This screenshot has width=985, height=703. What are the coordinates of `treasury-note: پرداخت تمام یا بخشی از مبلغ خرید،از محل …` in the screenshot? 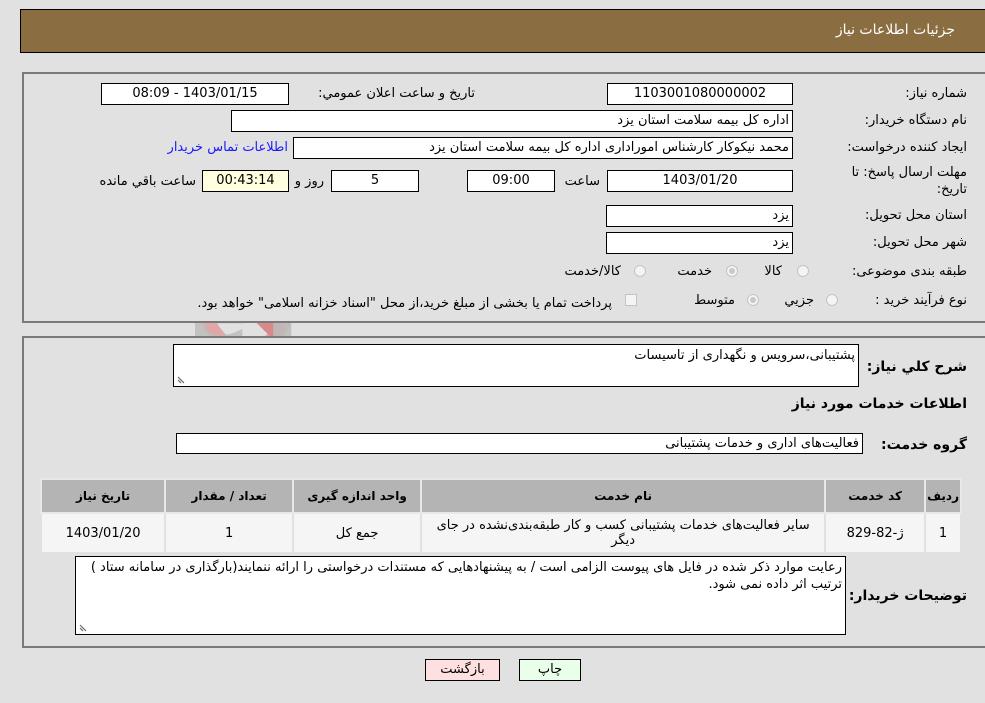 It's located at (404, 303).